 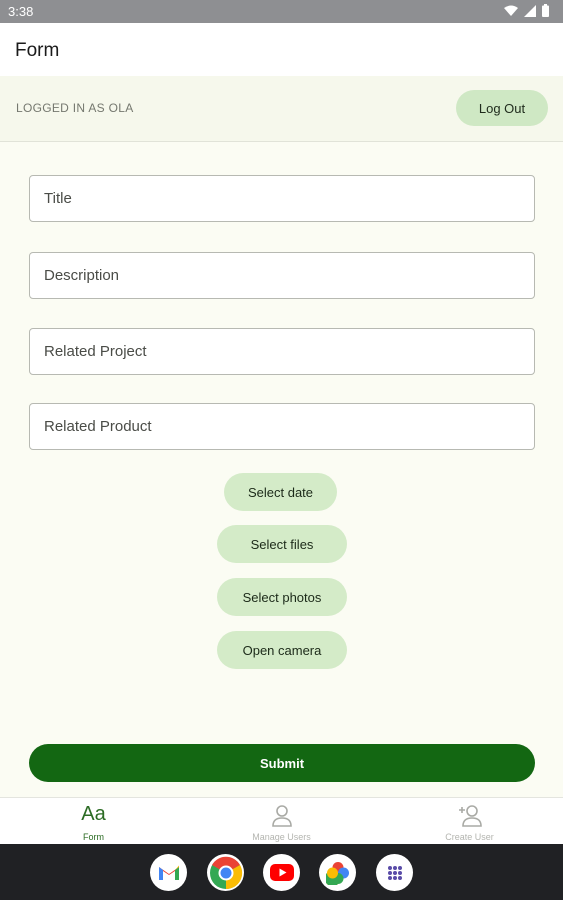 What do you see at coordinates (282, 426) in the screenshot?
I see `related-product-field` at bounding box center [282, 426].